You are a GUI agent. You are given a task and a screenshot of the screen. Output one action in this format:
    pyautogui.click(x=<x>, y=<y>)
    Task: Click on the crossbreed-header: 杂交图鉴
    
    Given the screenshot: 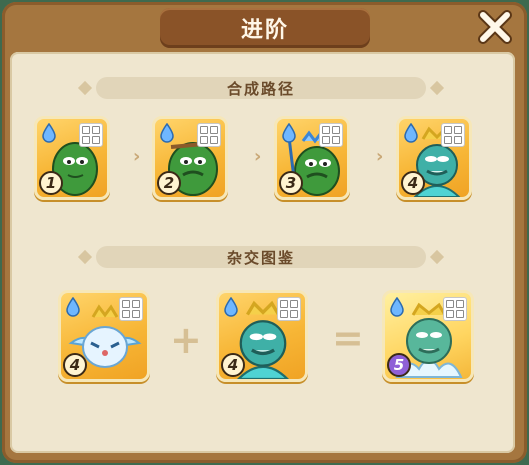 What is the action you would take?
    pyautogui.click(x=261, y=257)
    